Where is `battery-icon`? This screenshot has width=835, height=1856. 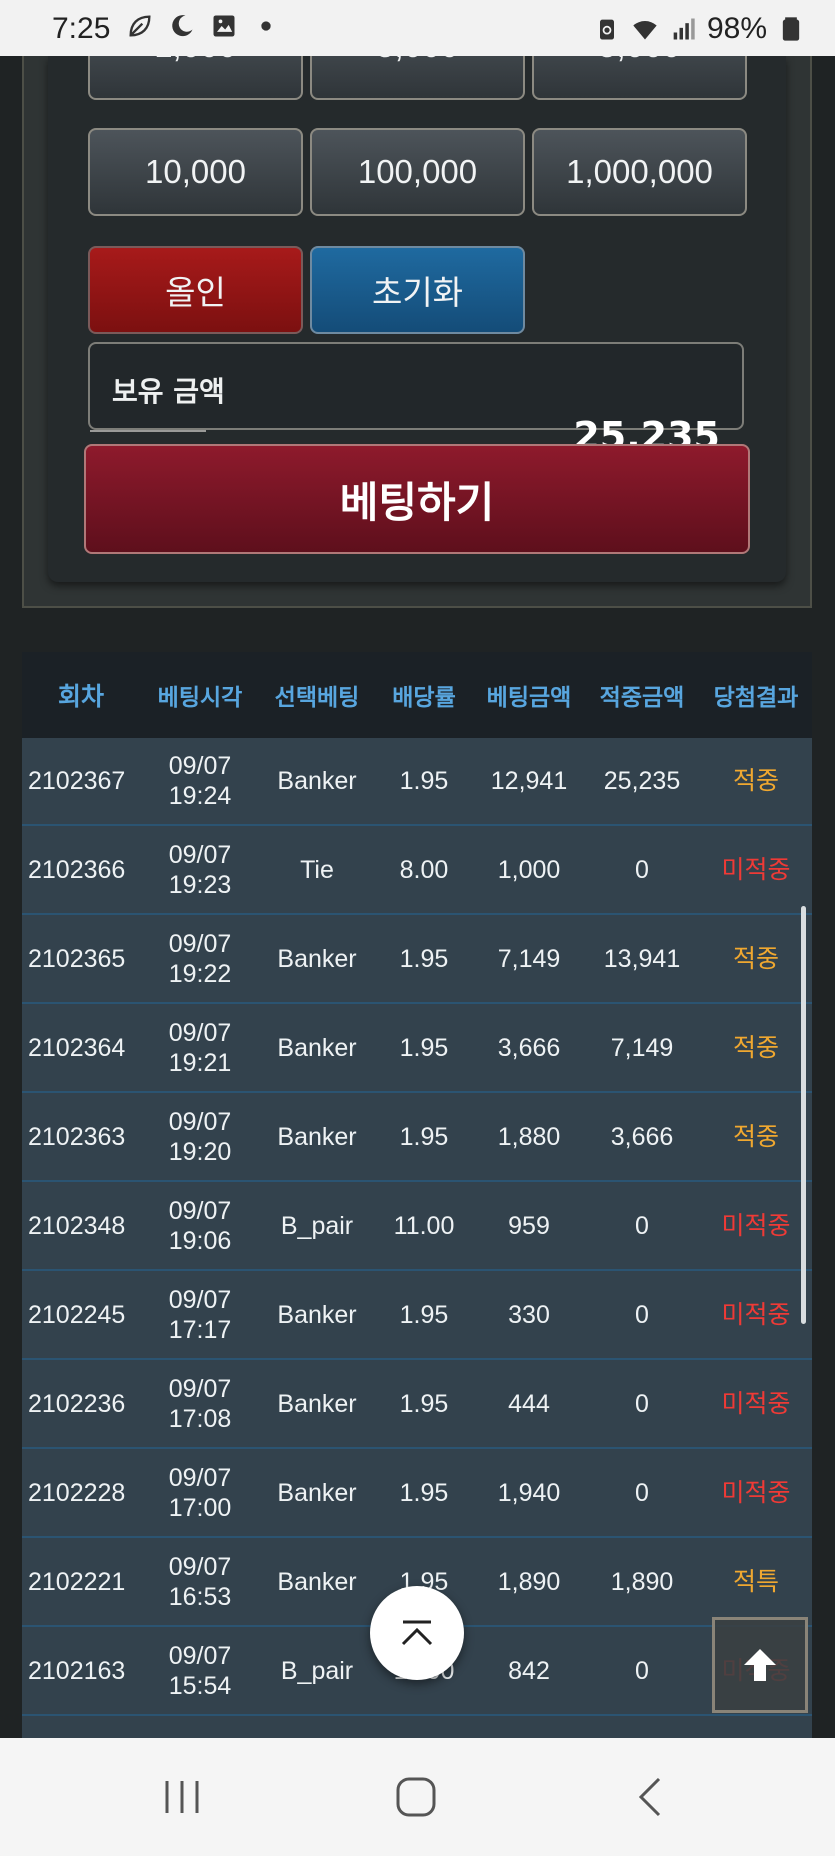 battery-icon is located at coordinates (791, 29).